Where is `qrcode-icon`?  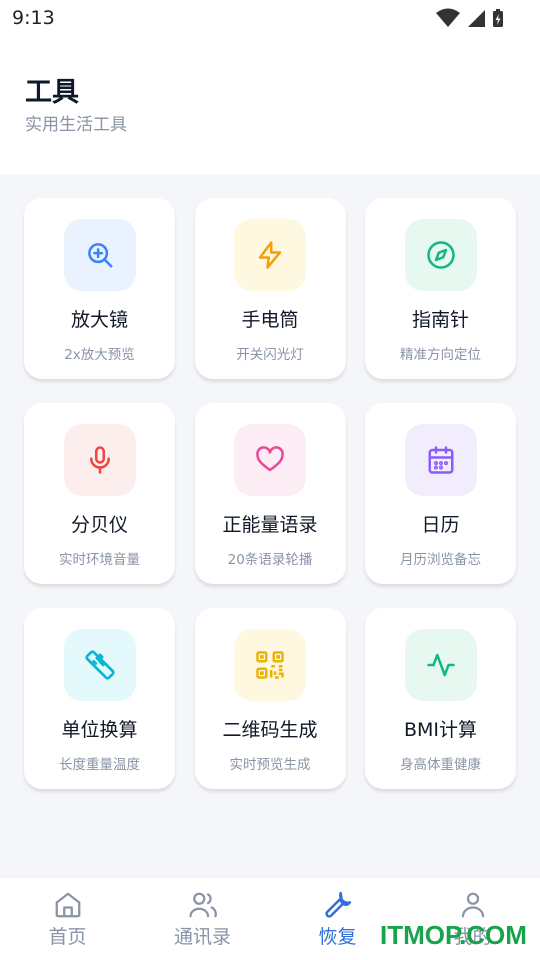 qrcode-icon is located at coordinates (270, 665).